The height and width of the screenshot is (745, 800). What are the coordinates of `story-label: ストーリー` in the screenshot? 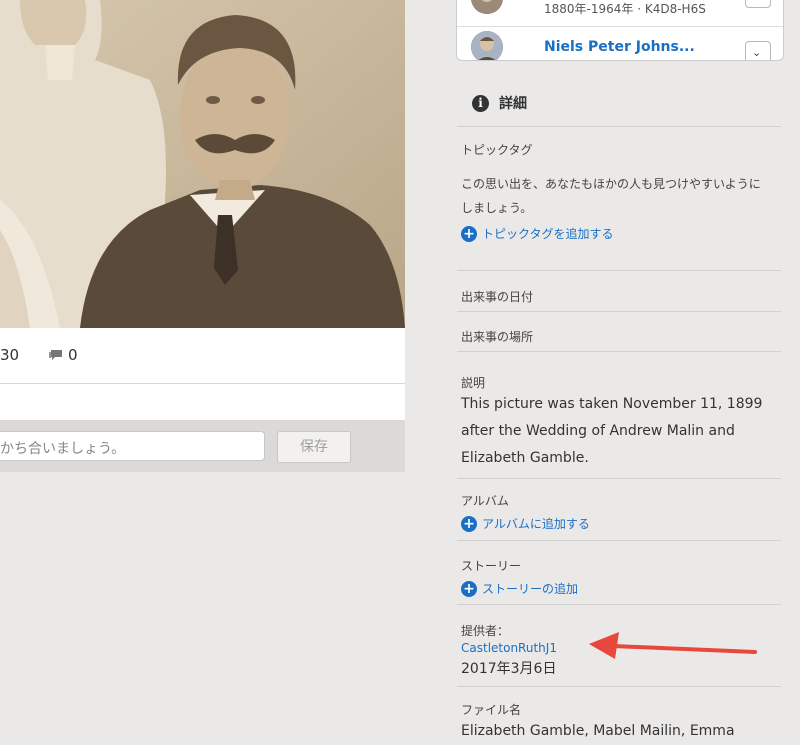 It's located at (491, 566).